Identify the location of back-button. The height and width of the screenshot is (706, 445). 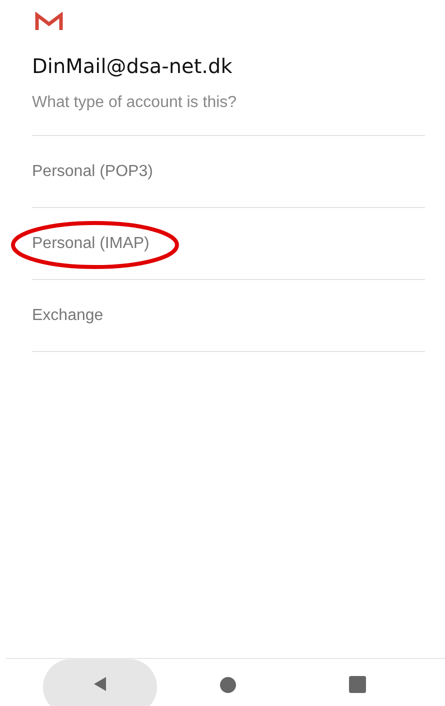
(100, 682).